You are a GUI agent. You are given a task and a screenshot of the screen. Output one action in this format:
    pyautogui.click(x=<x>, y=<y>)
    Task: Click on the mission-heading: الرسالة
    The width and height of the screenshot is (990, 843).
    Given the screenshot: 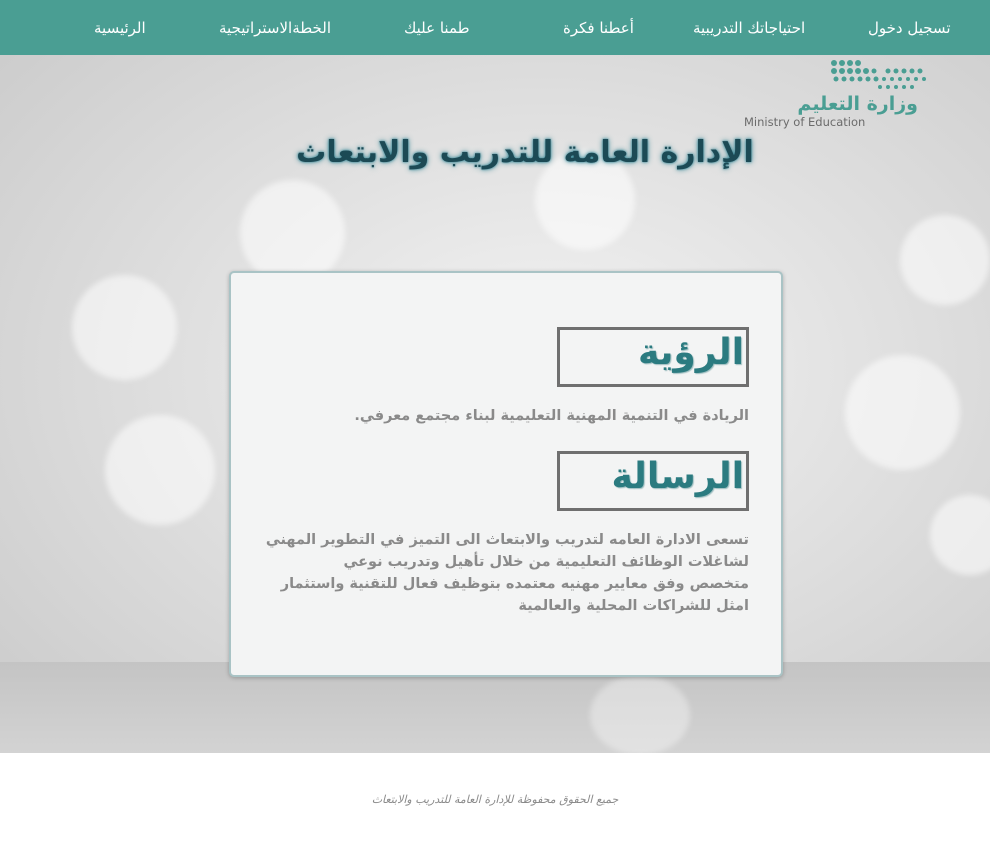 What is the action you would take?
    pyautogui.click(x=677, y=476)
    